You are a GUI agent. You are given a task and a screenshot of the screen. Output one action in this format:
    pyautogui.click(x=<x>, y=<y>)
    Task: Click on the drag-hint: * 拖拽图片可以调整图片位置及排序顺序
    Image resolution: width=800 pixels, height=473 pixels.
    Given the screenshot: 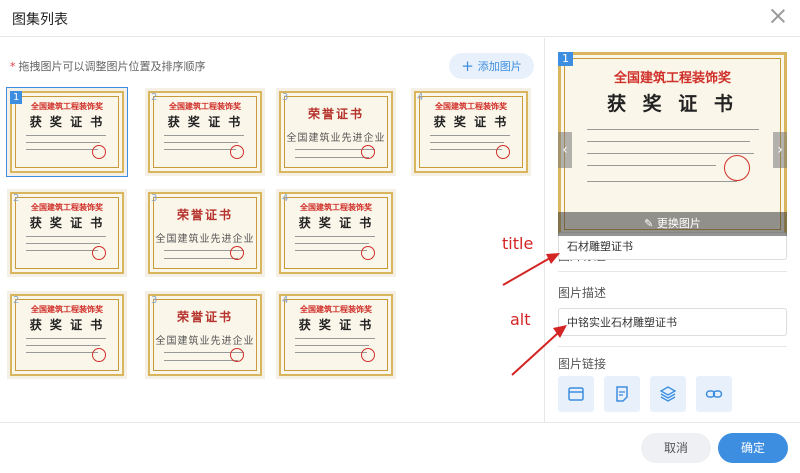 What is the action you would take?
    pyautogui.click(x=108, y=66)
    